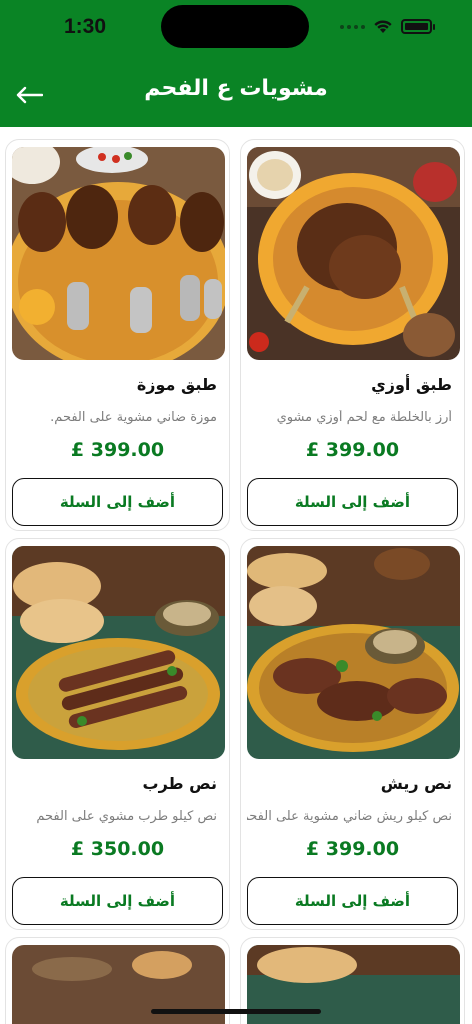 The height and width of the screenshot is (1024, 472). Describe the element at coordinates (349, 816) in the screenshot. I see `product-description: نص كيلو ريش ضاني مشوية على الفحم` at that location.